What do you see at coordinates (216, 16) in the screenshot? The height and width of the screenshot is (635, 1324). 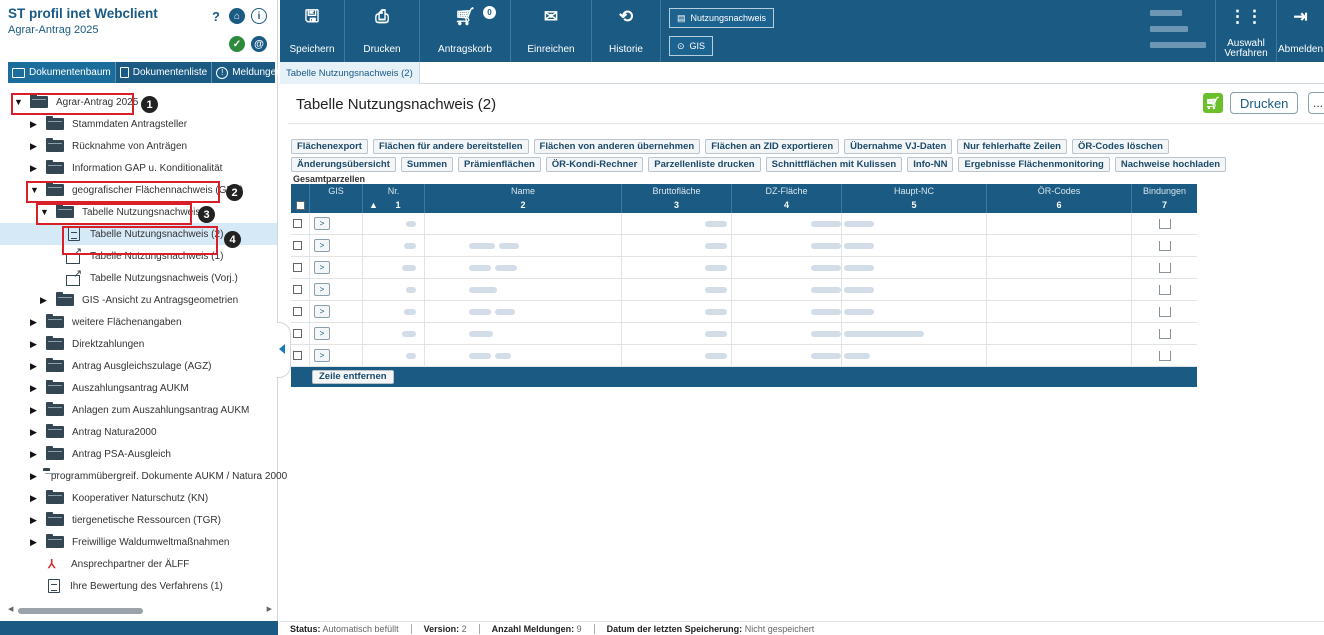 I see `help-icon: ?` at bounding box center [216, 16].